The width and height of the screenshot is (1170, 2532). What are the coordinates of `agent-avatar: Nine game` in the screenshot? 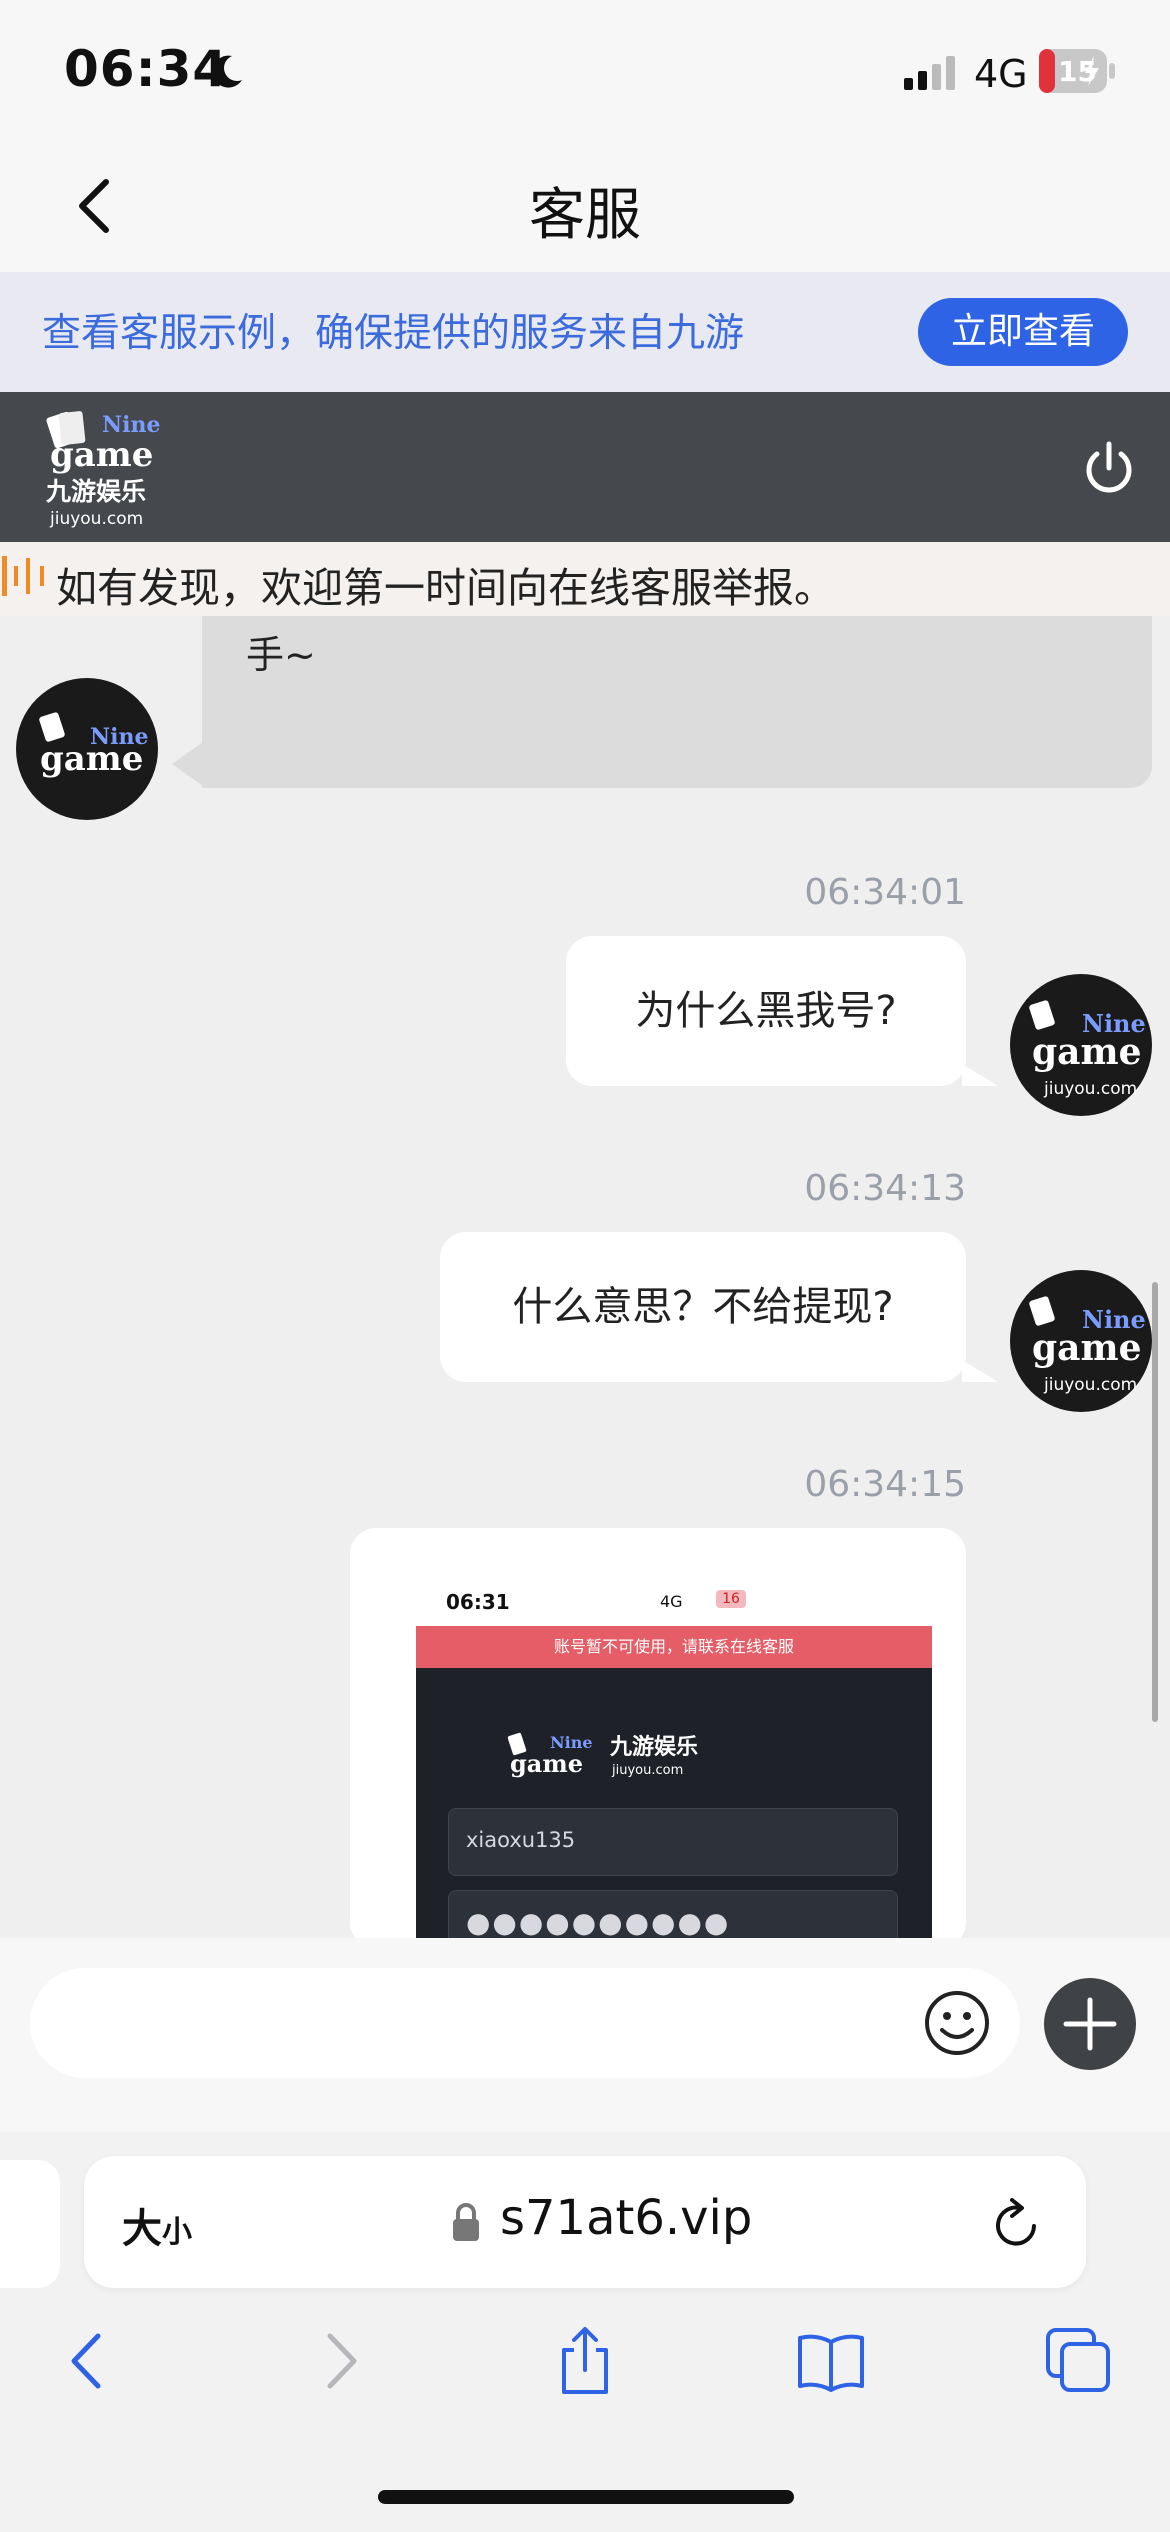 It's located at (87, 749).